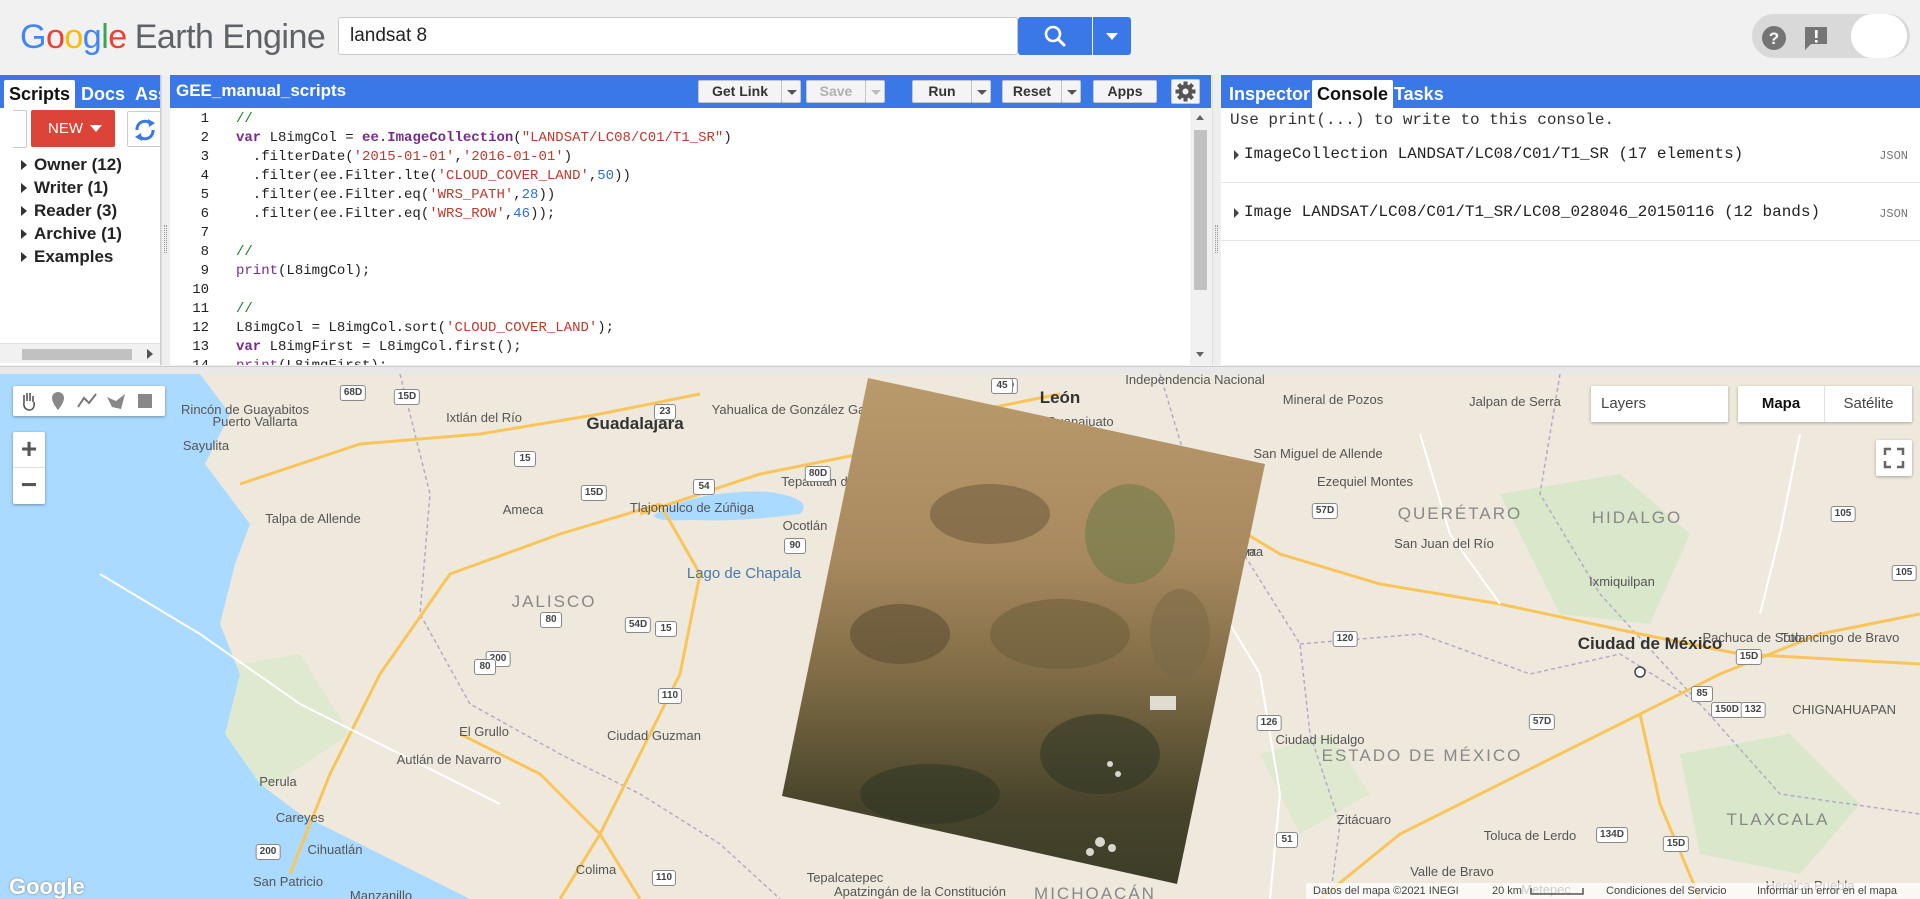  I want to click on code-line: print(L8imgCol);, so click(303, 271).